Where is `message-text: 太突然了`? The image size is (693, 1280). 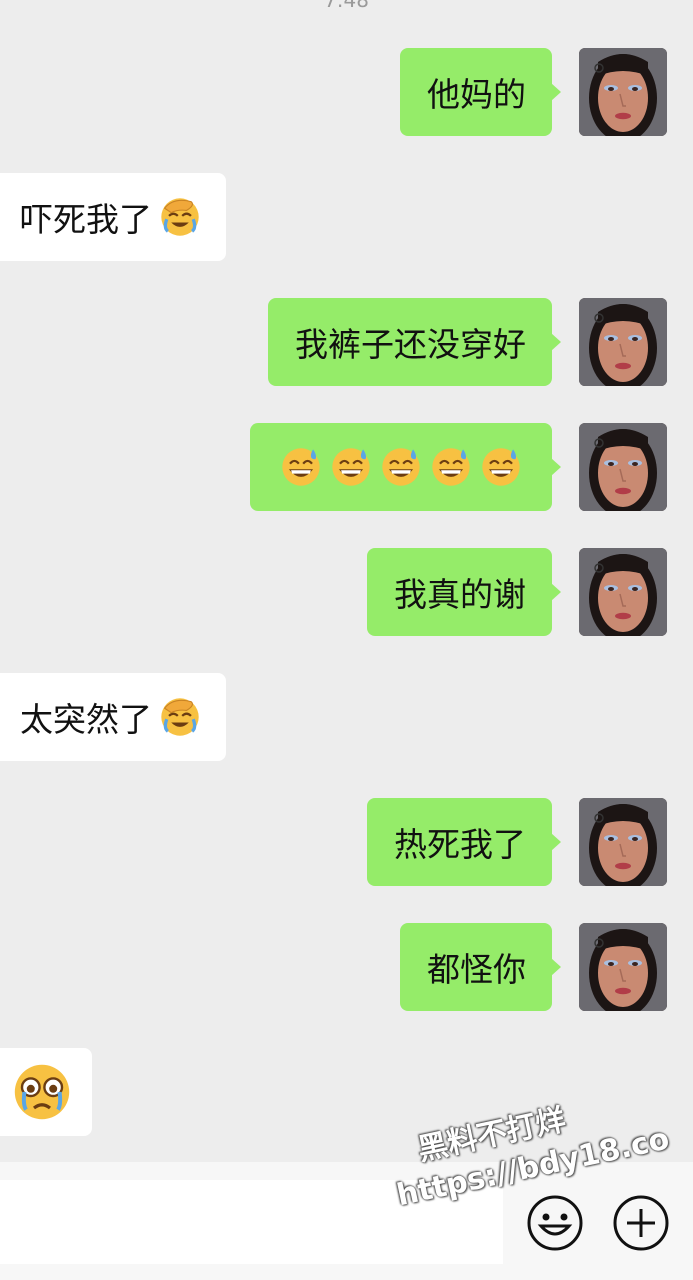 message-text: 太突然了 is located at coordinates (86, 719).